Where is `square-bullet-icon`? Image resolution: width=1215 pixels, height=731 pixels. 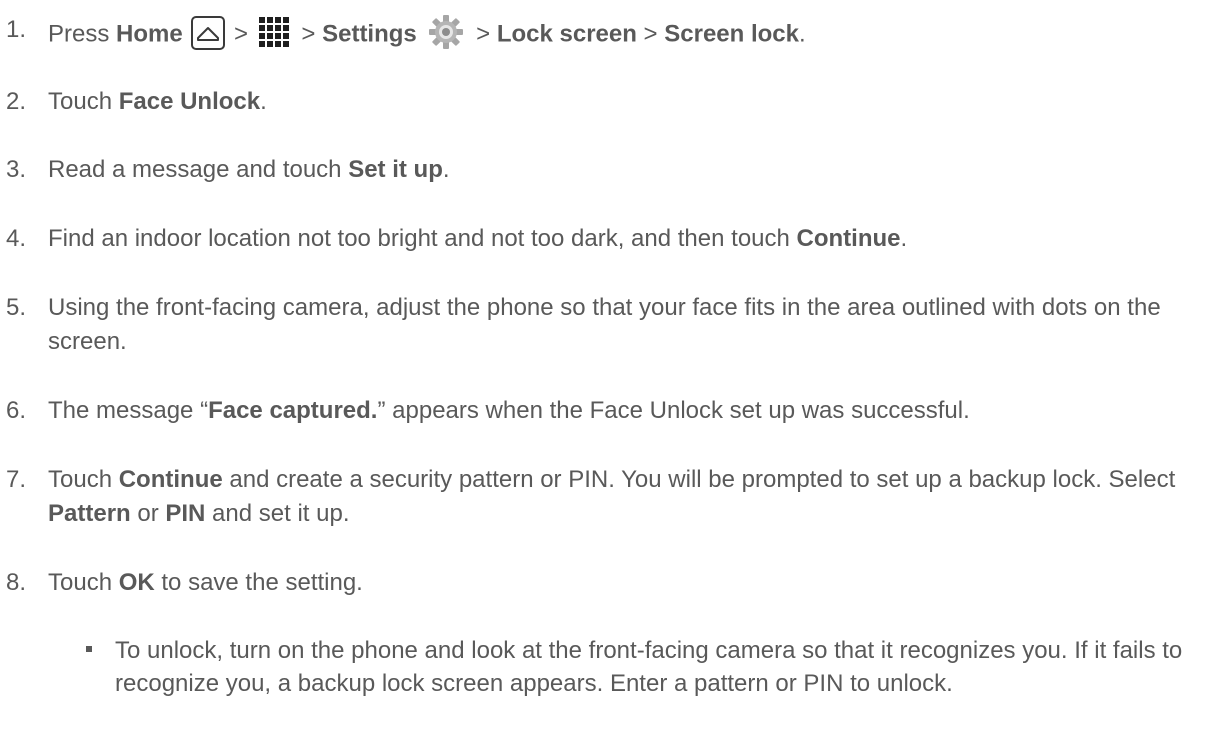
square-bullet-icon is located at coordinates (89, 649).